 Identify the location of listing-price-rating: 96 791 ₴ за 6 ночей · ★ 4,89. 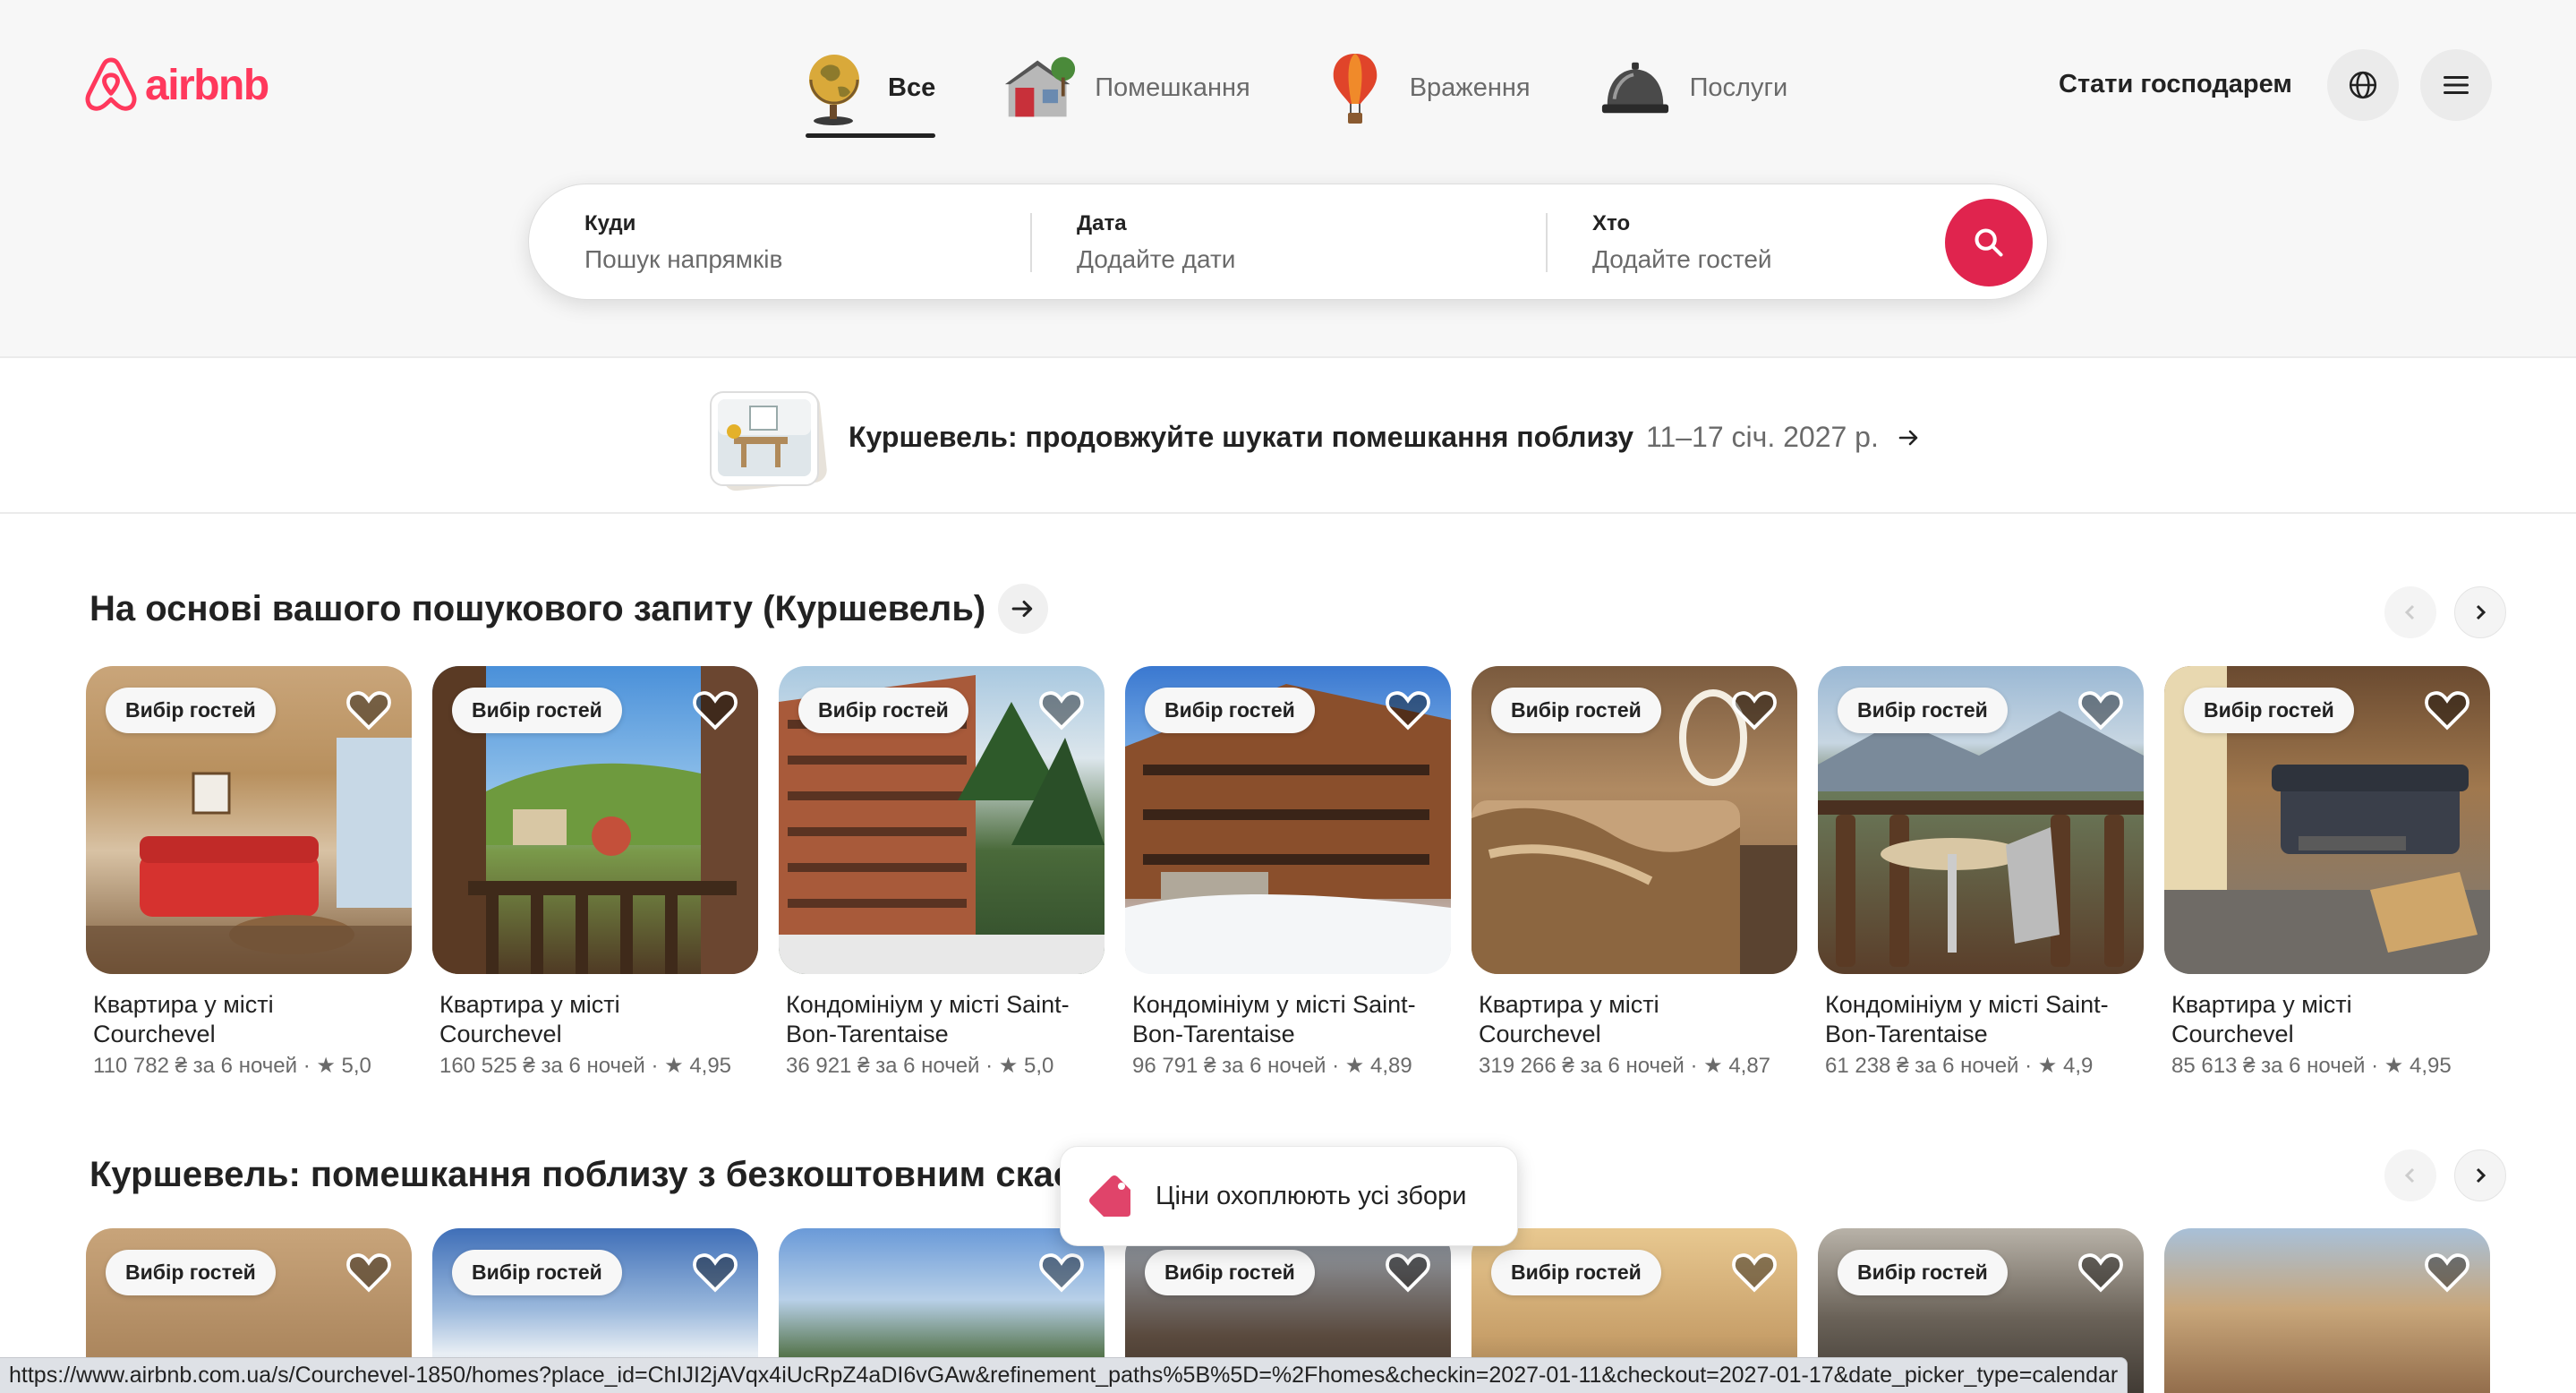
(1272, 1066).